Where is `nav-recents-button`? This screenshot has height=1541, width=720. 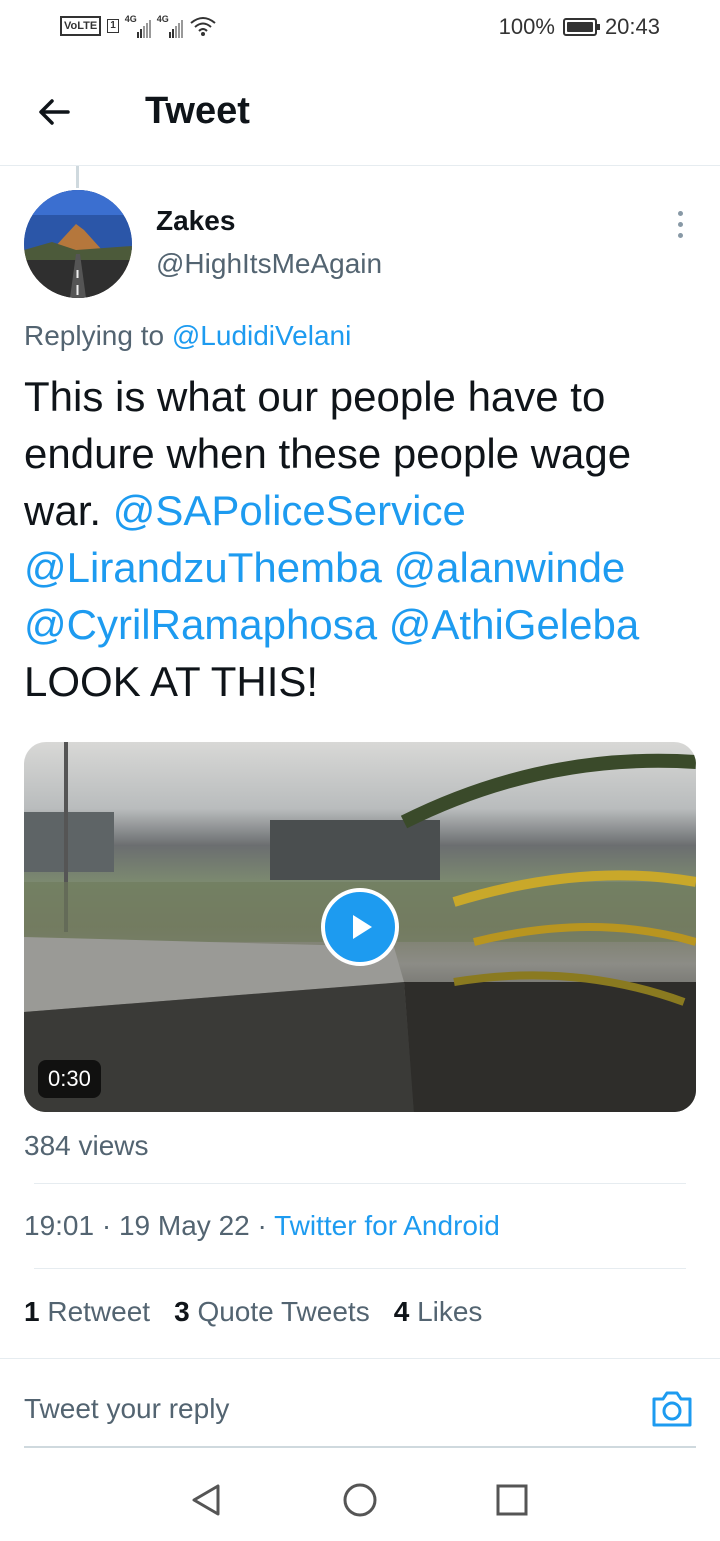 nav-recents-button is located at coordinates (512, 1500).